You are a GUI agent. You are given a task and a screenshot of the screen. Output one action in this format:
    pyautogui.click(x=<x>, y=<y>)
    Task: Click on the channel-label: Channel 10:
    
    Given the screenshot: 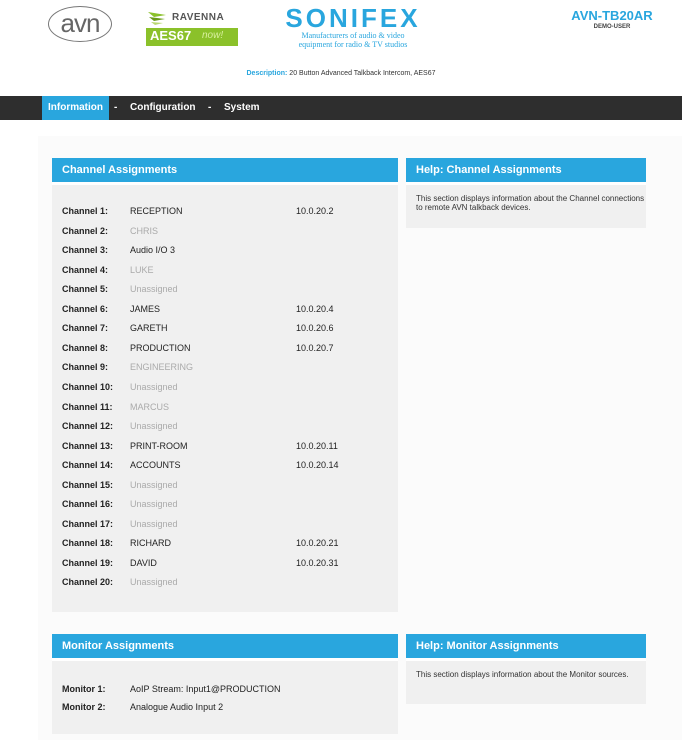 What is the action you would take?
    pyautogui.click(x=88, y=387)
    